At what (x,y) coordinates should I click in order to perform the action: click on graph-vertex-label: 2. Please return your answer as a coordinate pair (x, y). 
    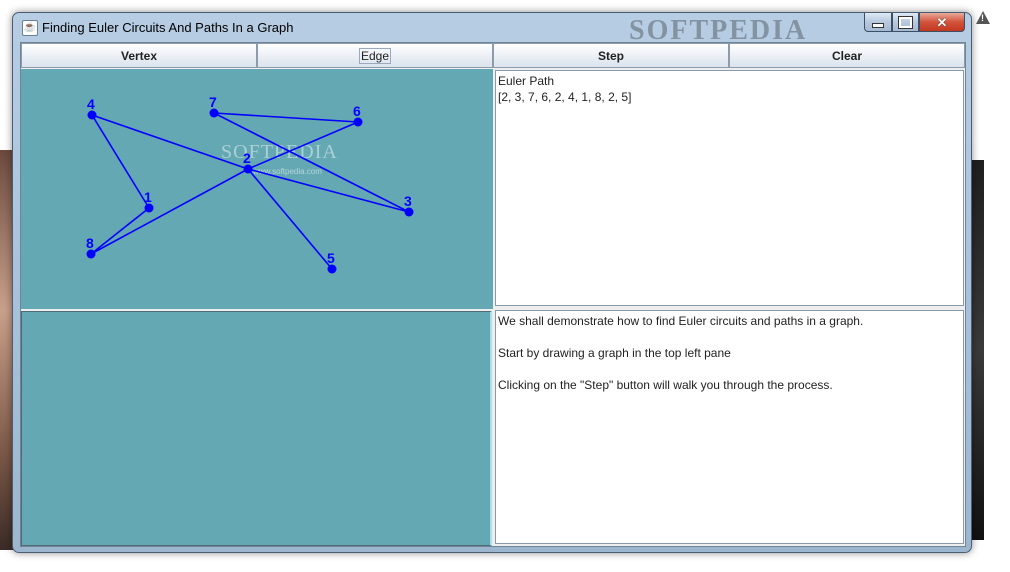
    Looking at the image, I should click on (247, 158).